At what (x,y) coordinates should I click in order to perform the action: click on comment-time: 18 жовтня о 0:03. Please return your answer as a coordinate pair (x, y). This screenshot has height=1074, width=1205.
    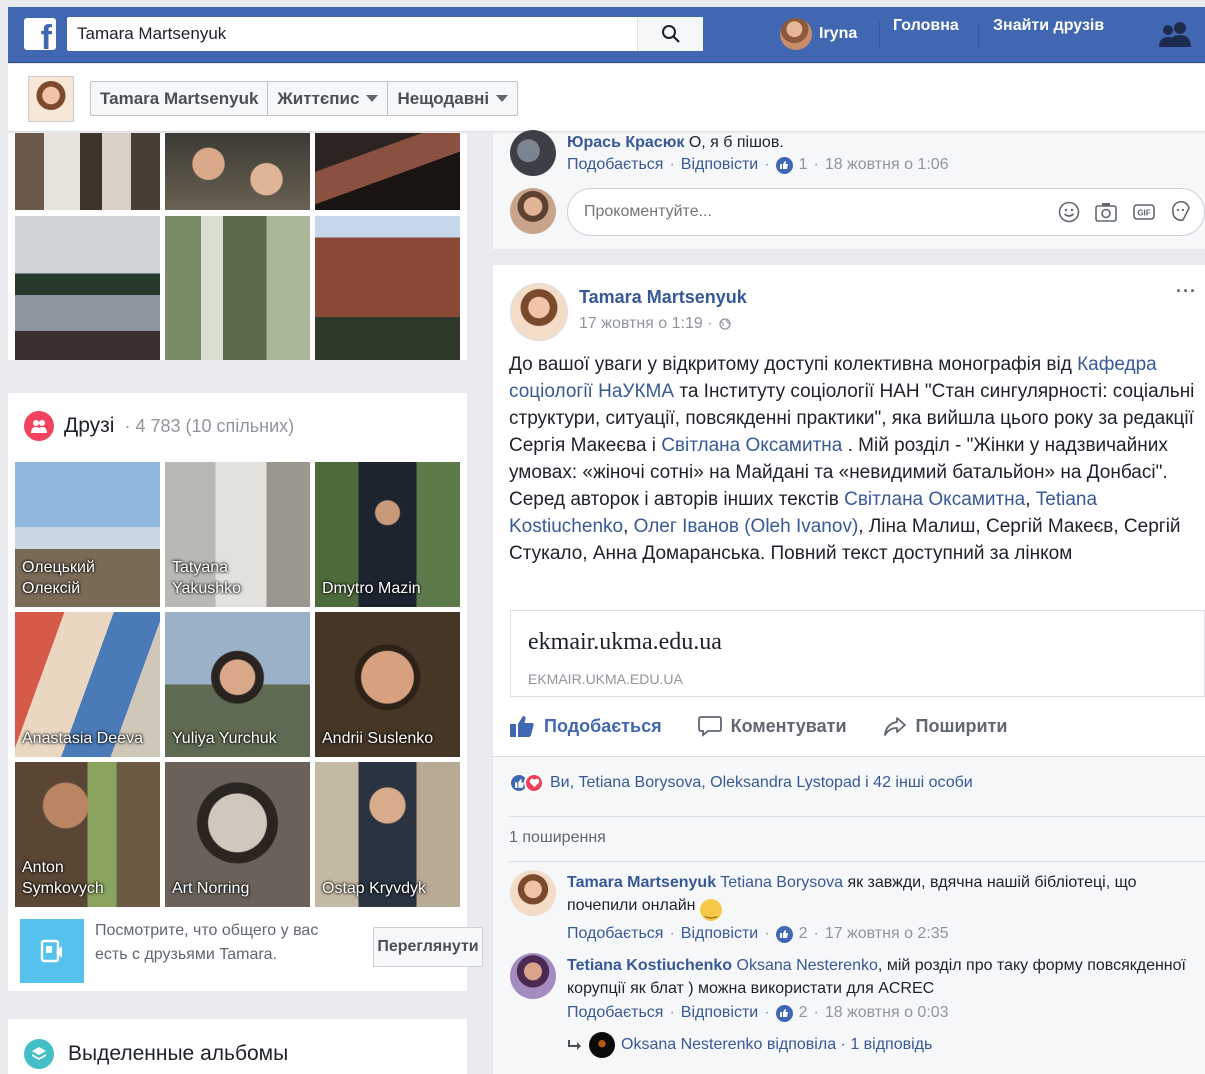
    Looking at the image, I should click on (887, 1013).